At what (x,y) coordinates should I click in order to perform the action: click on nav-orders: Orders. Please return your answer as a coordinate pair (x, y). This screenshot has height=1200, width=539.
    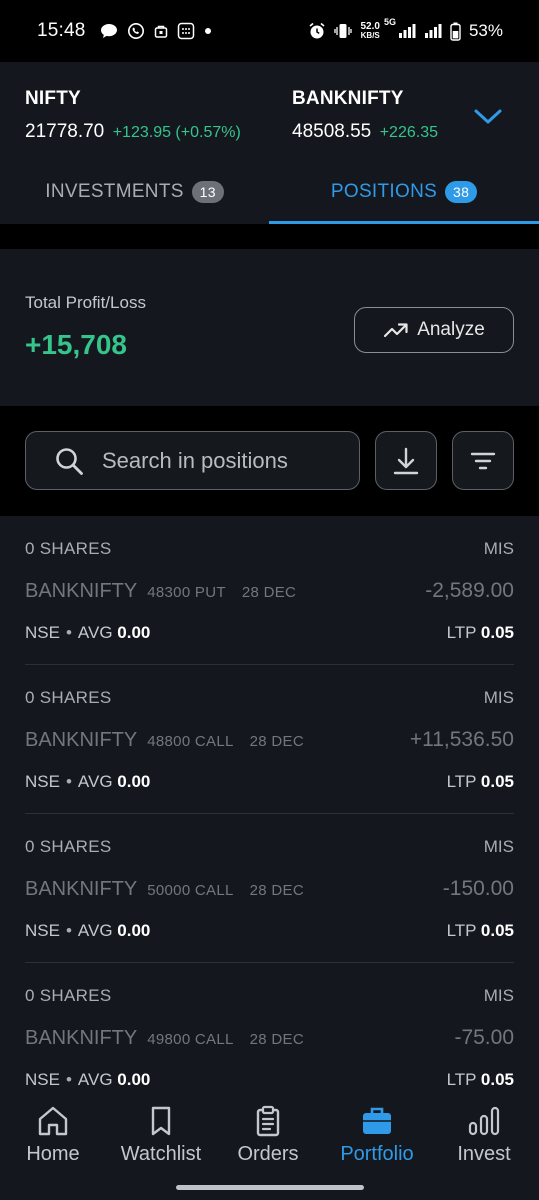
    Looking at the image, I should click on (268, 1135).